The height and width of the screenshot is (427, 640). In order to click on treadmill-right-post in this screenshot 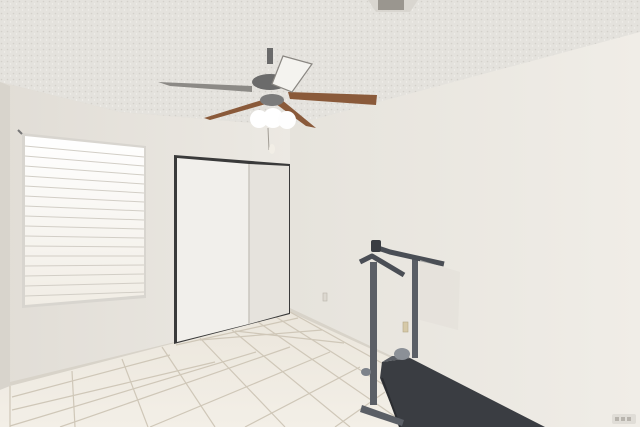, I will do `click(415, 307)`.